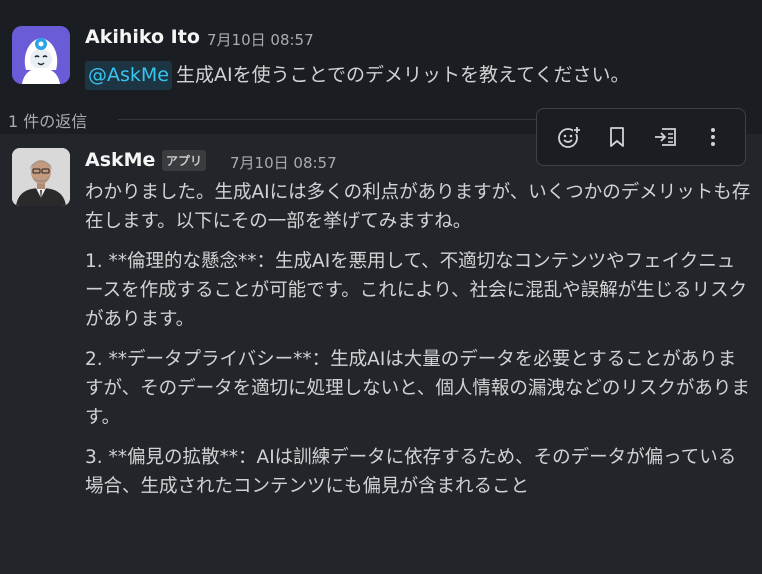 This screenshot has width=762, height=574. Describe the element at coordinates (128, 75) in the screenshot. I see `user-mention: @AskMe` at that location.